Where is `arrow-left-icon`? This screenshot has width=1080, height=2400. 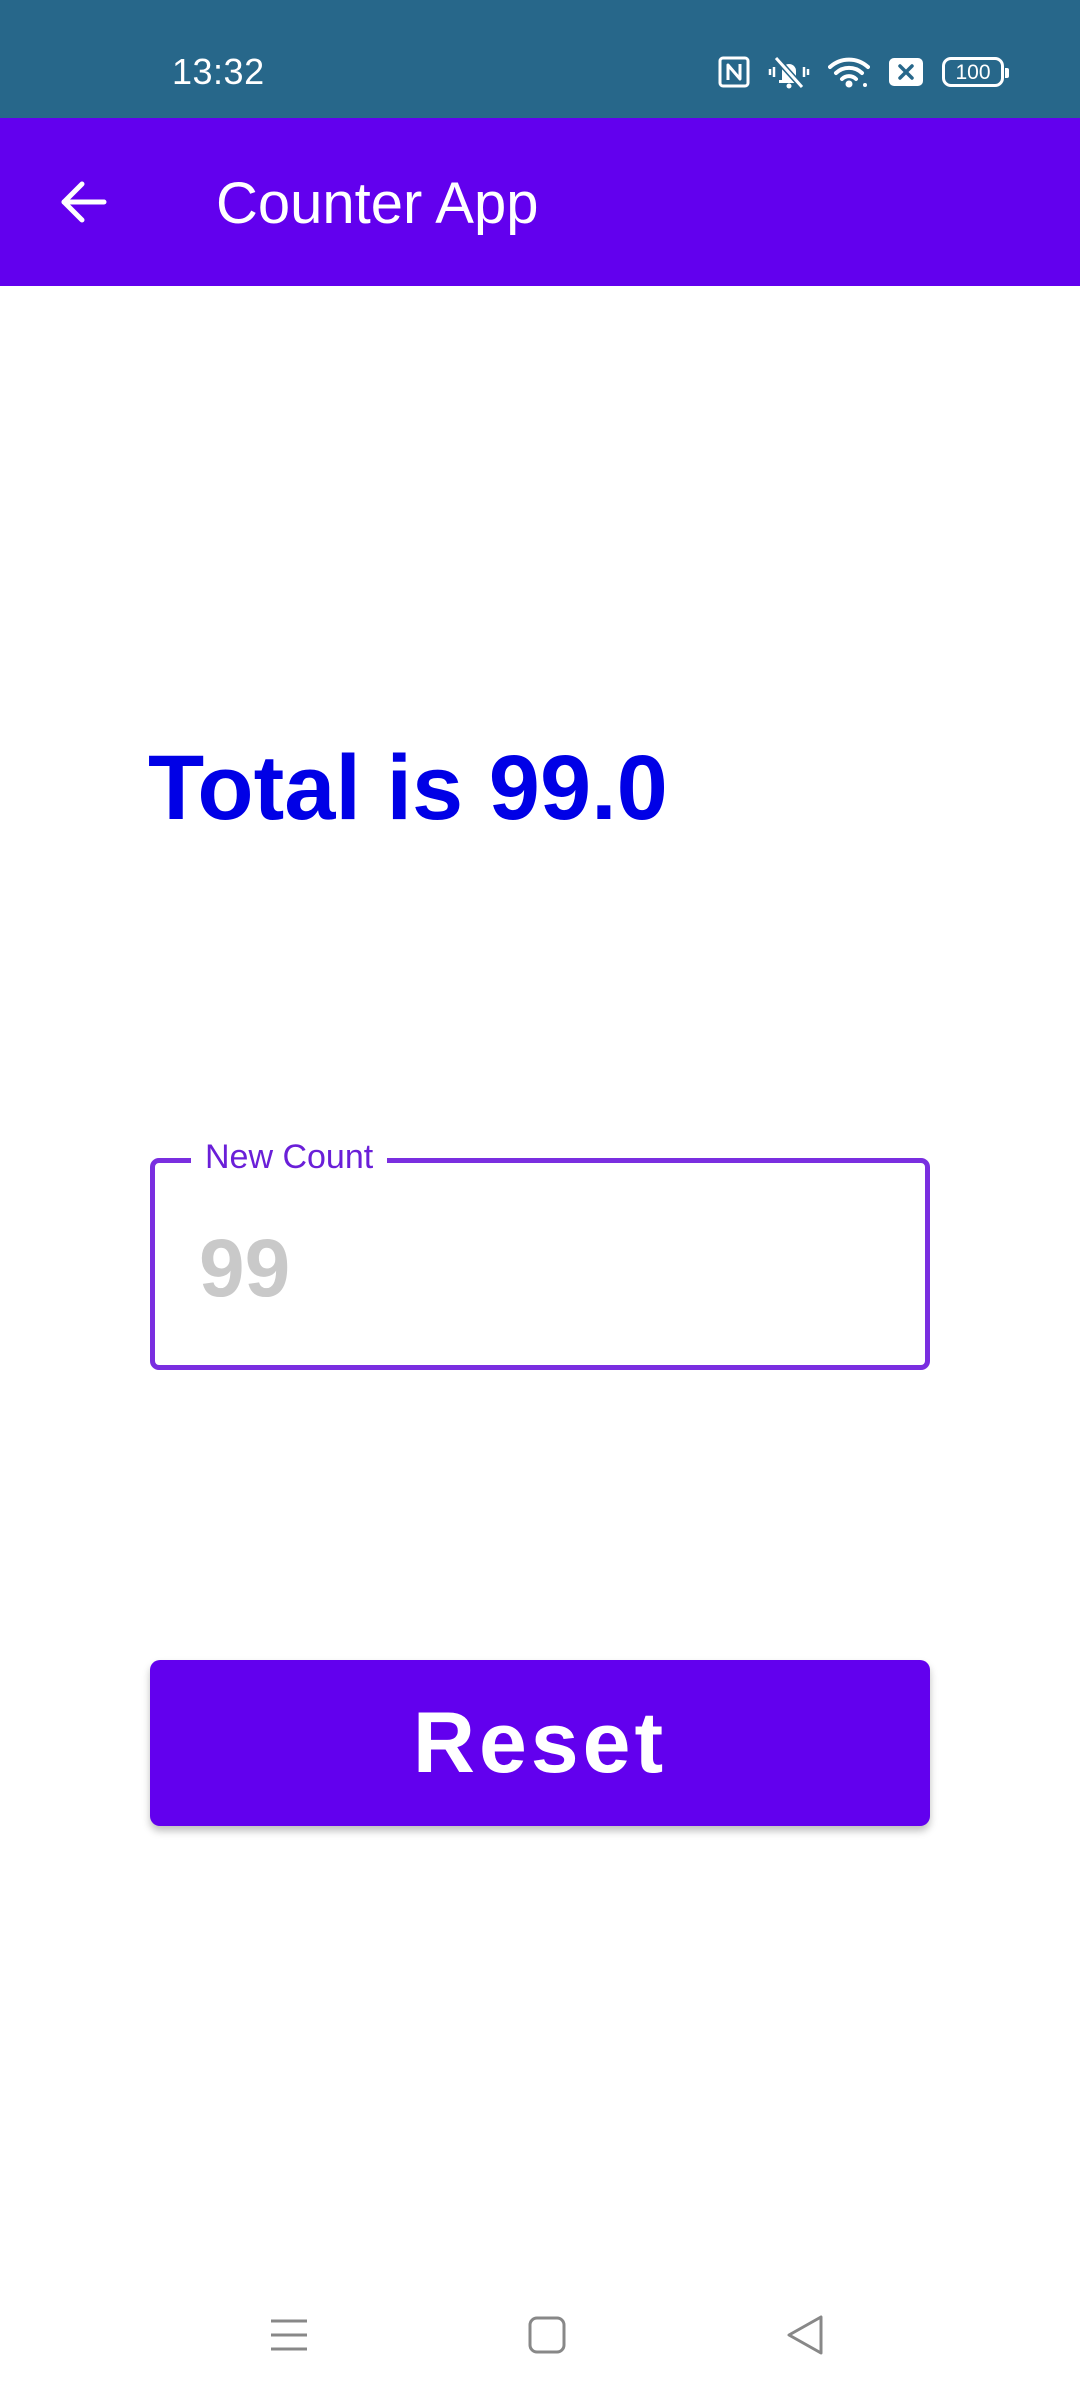 arrow-left-icon is located at coordinates (84, 202).